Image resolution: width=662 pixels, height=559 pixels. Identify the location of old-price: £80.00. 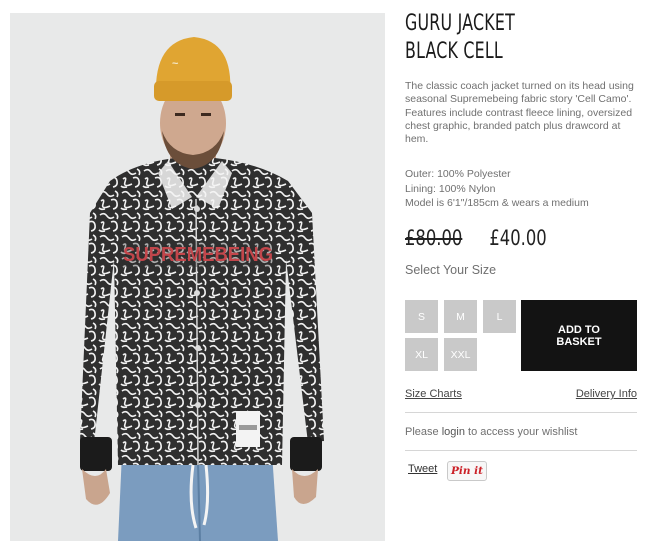
(434, 238).